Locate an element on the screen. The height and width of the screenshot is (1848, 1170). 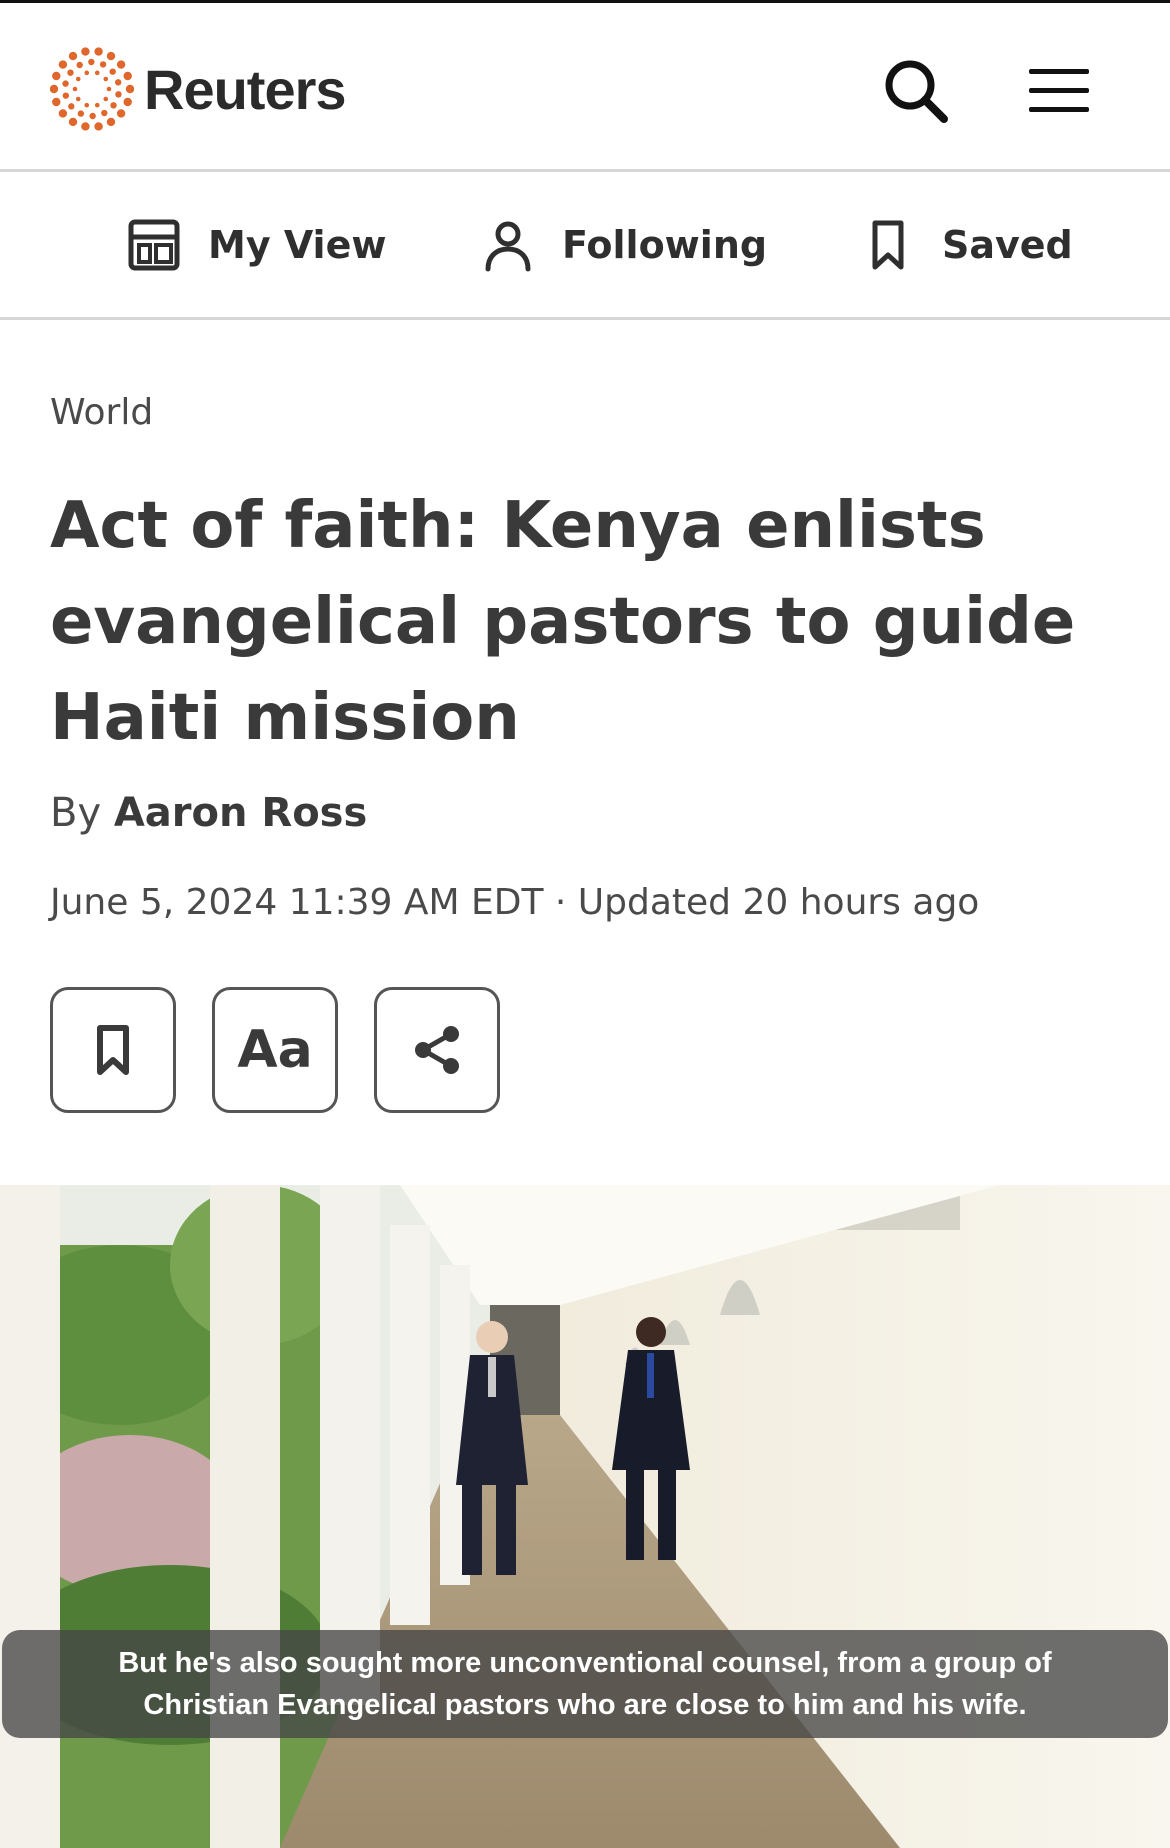
save-article-button is located at coordinates (113, 1050).